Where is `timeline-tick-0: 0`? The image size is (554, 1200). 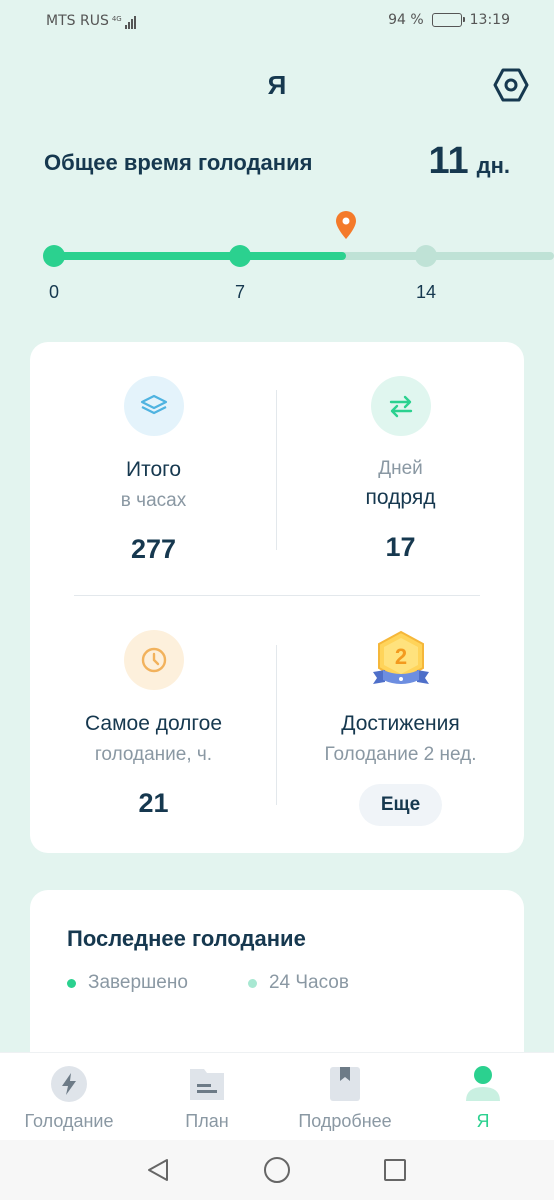 timeline-tick-0: 0 is located at coordinates (54, 292).